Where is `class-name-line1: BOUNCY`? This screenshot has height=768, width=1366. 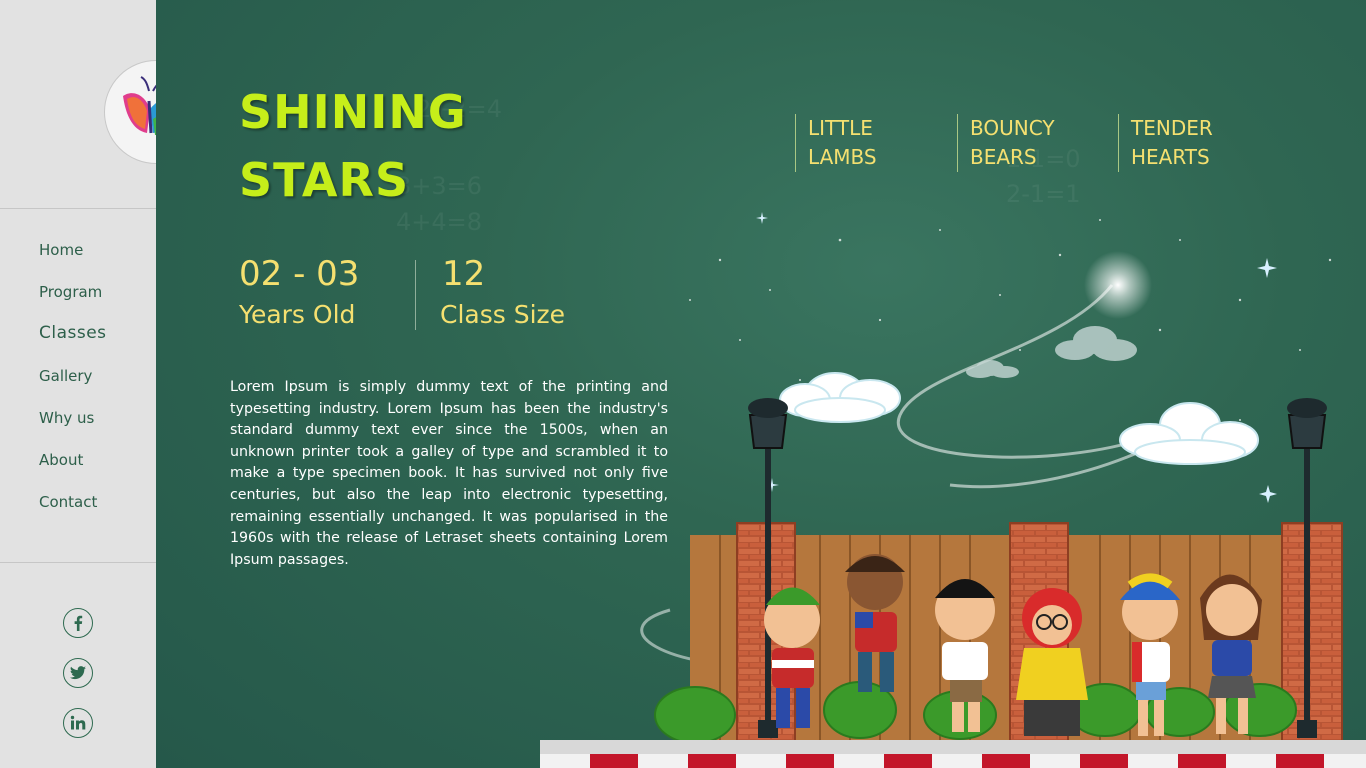
class-name-line1: BOUNCY is located at coordinates (1012, 128).